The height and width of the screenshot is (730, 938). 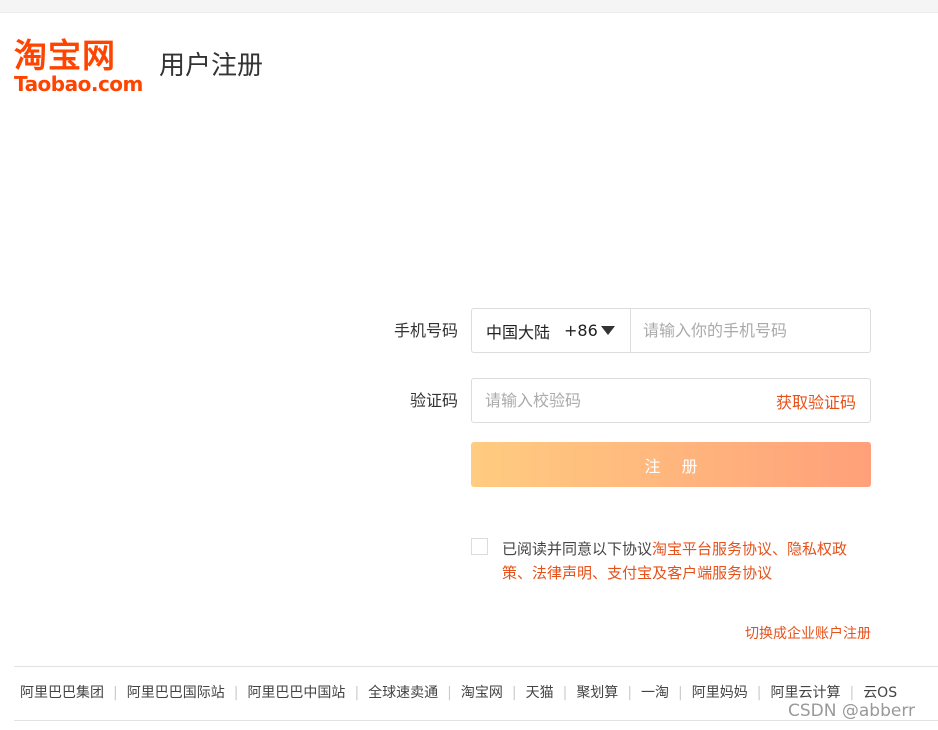 What do you see at coordinates (296, 693) in the screenshot?
I see `footer-link: 阿里巴巴中国站` at bounding box center [296, 693].